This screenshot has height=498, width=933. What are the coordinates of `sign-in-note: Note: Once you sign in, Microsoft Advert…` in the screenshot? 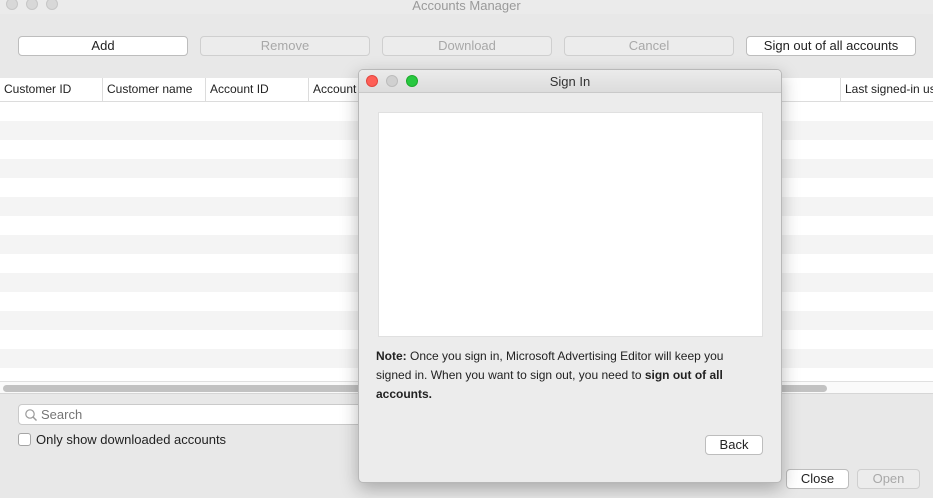 It's located at (563, 375).